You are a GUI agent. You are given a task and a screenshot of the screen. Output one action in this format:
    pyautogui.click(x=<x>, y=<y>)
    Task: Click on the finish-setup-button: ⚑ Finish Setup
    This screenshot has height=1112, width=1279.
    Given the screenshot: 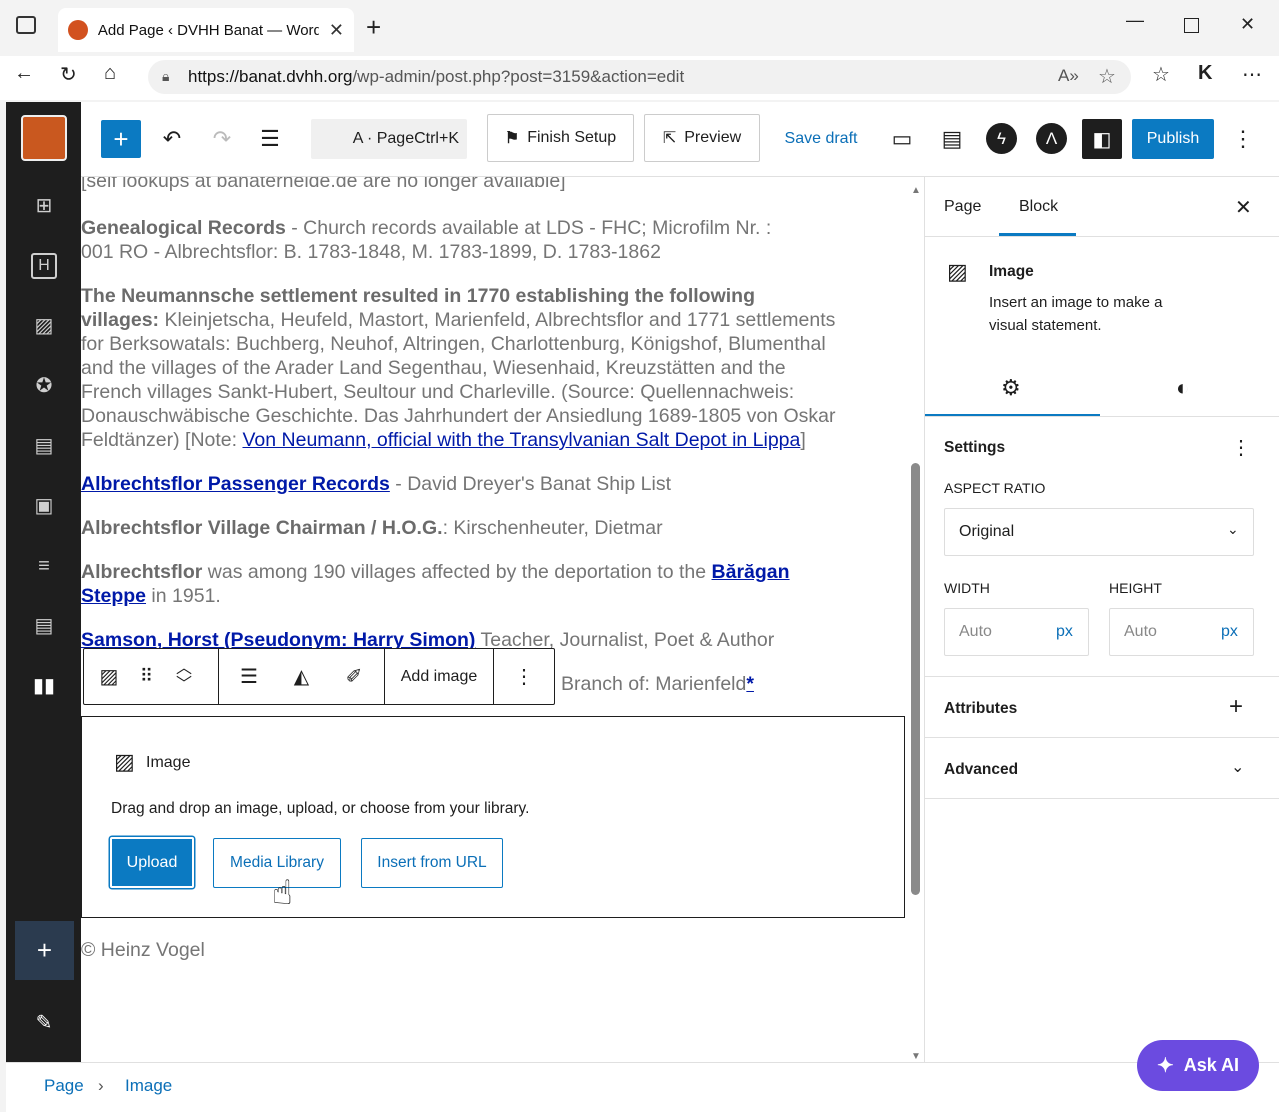 What is the action you would take?
    pyautogui.click(x=560, y=138)
    